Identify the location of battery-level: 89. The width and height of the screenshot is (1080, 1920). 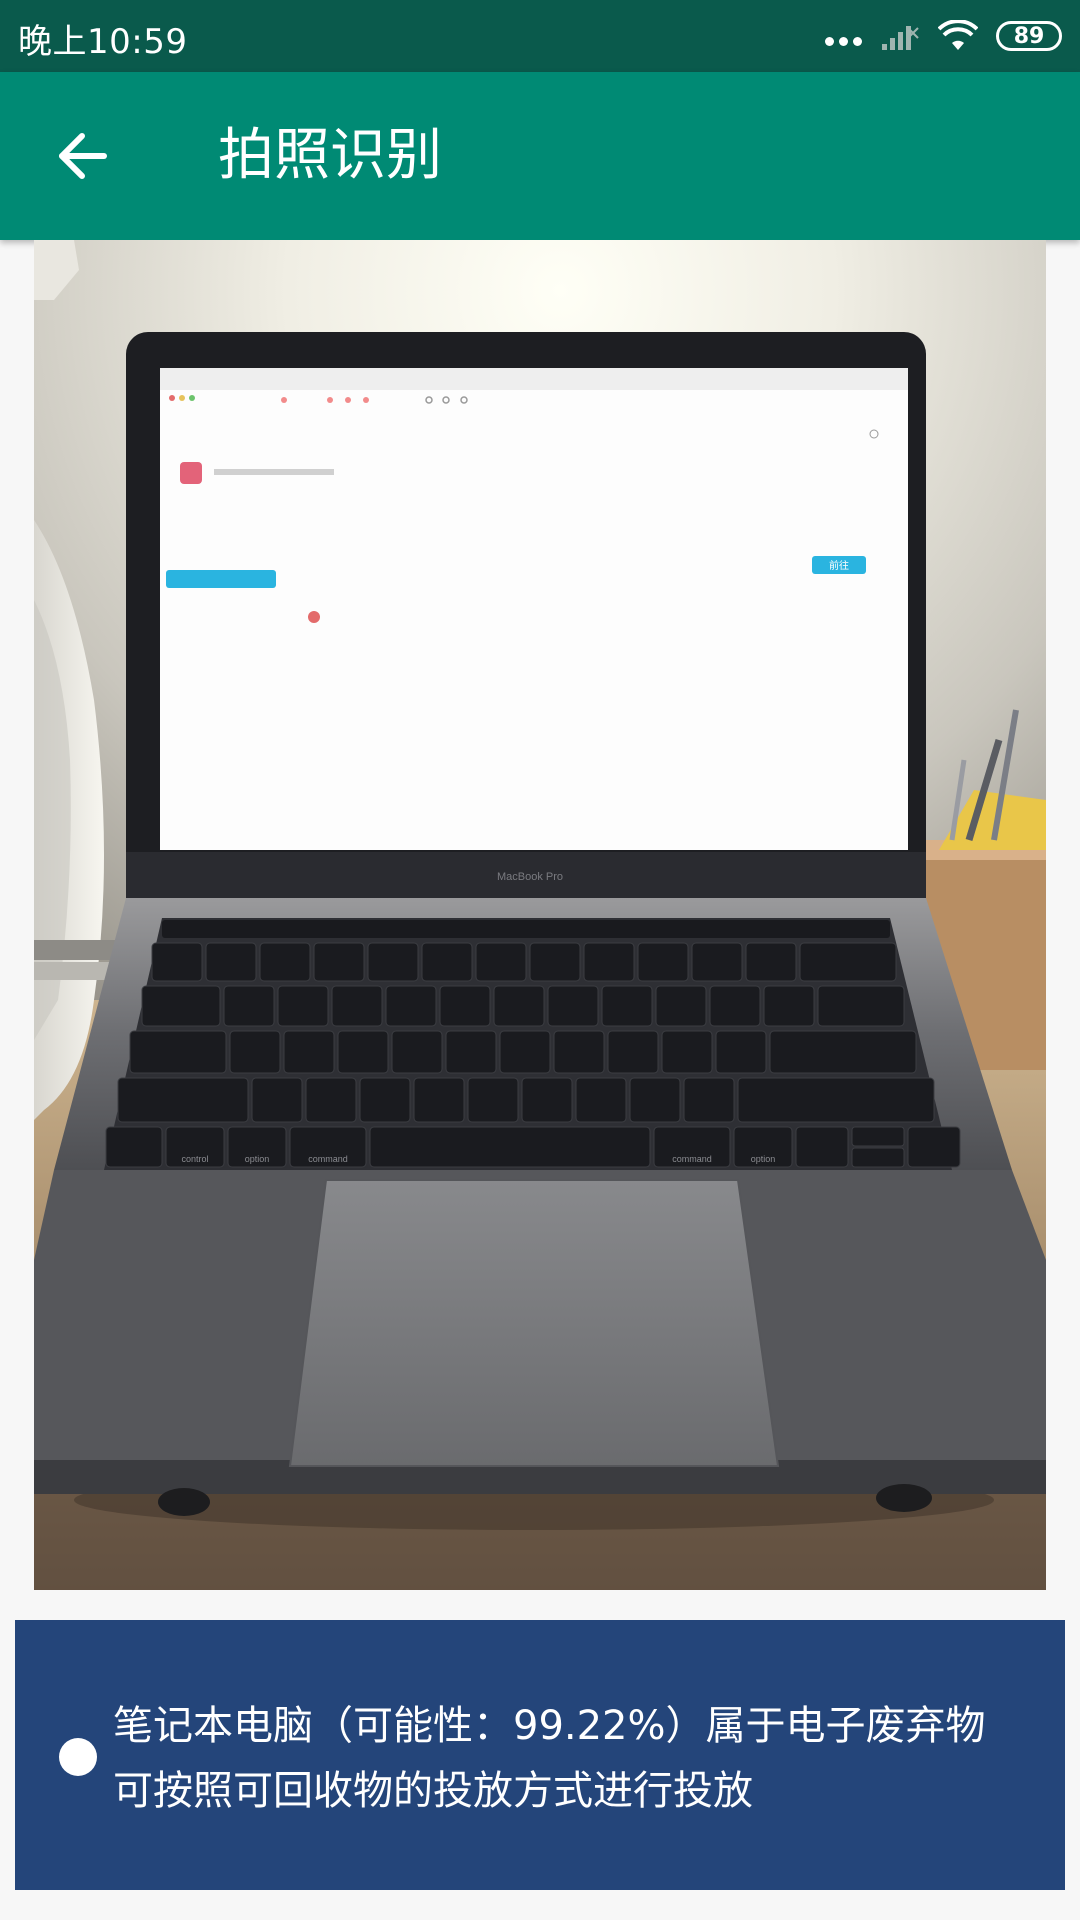
(1029, 36).